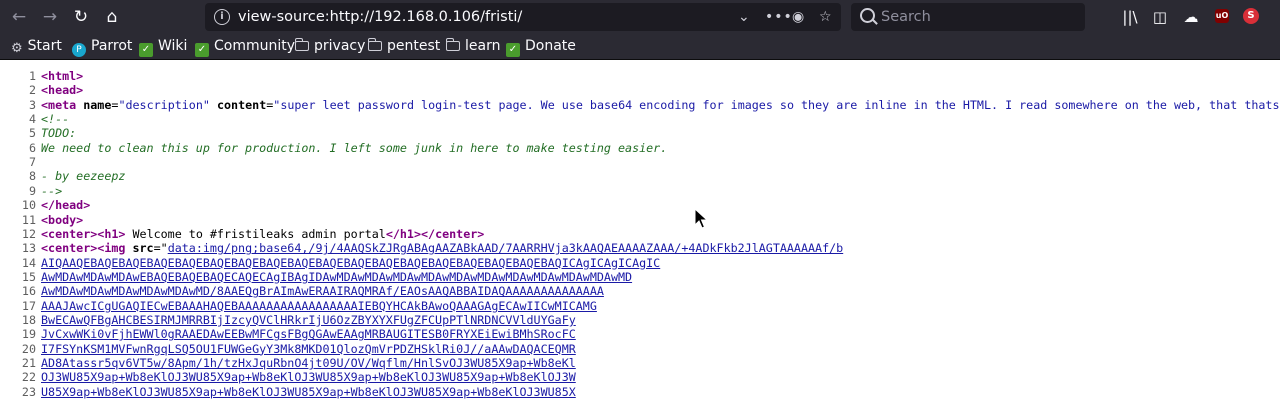  What do you see at coordinates (62, 219) in the screenshot?
I see `html-tag: <body>` at bounding box center [62, 219].